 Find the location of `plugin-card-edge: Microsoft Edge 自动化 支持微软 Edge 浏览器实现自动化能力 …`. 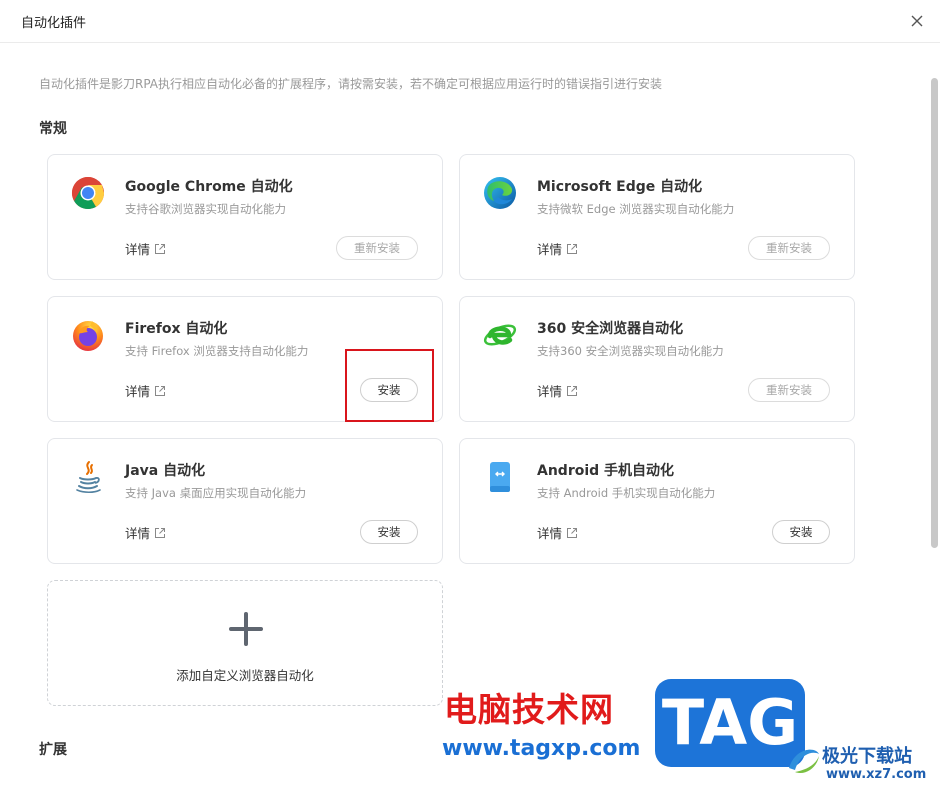

plugin-card-edge: Microsoft Edge 自动化 支持微软 Edge 浏览器实现自动化能力 … is located at coordinates (657, 217).